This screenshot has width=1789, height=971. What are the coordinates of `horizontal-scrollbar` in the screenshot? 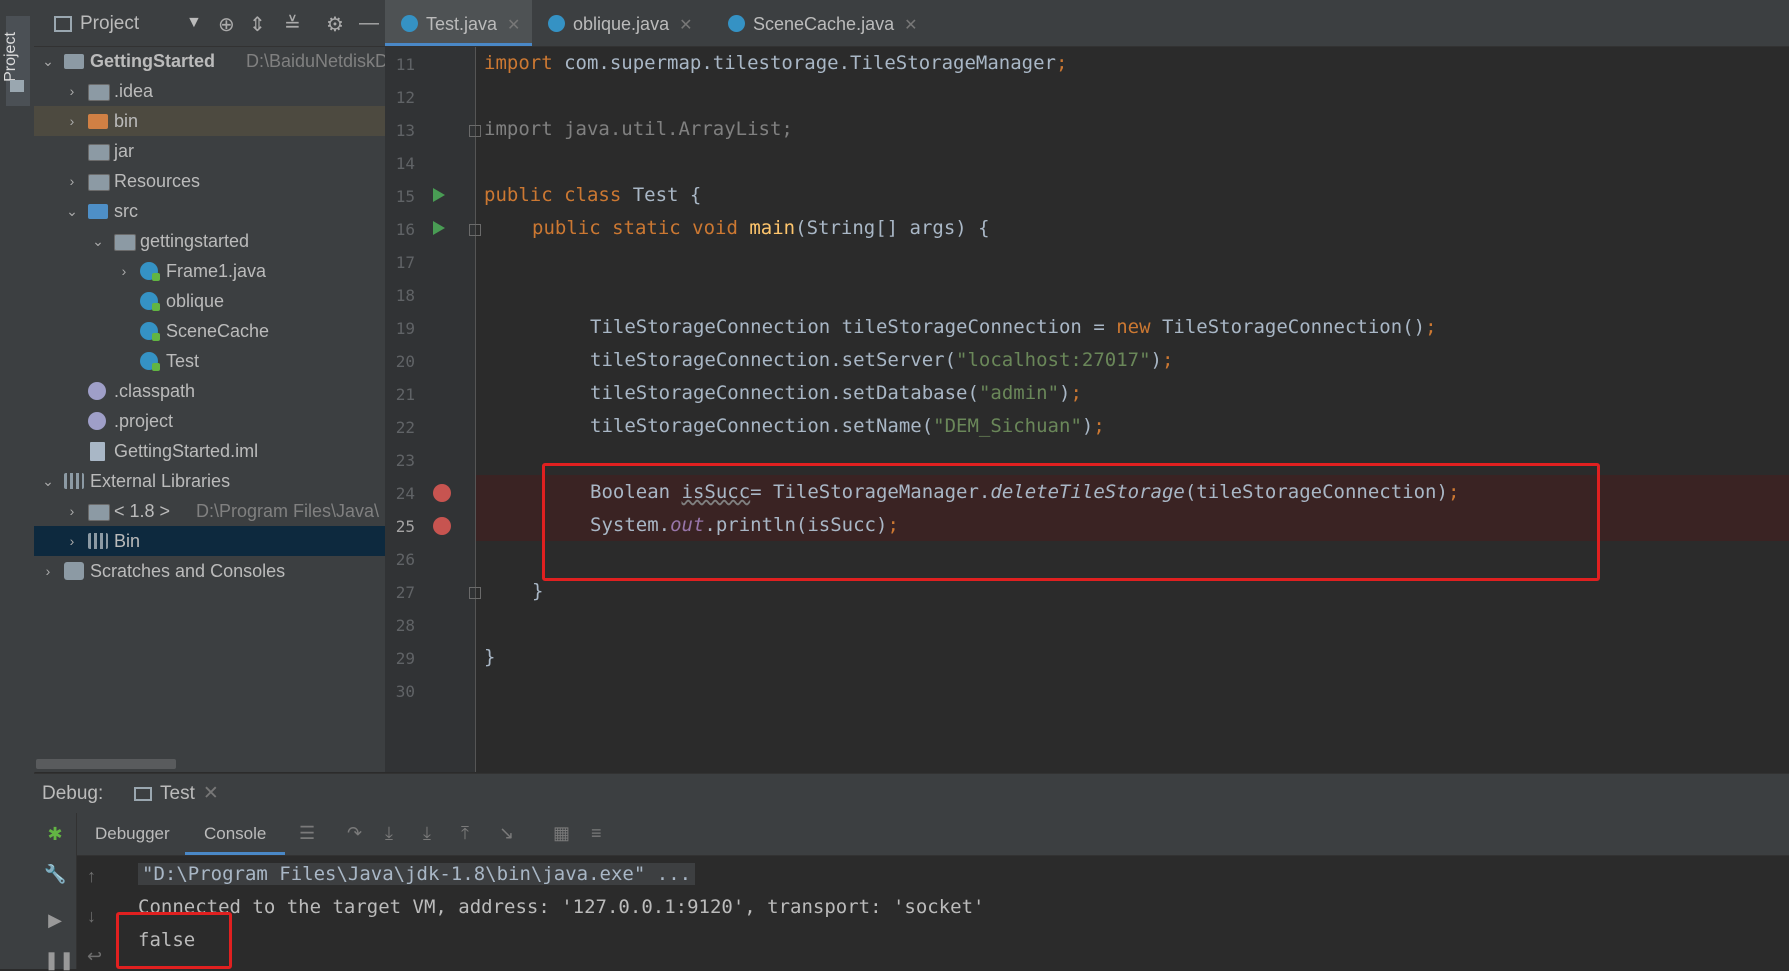 It's located at (106, 764).